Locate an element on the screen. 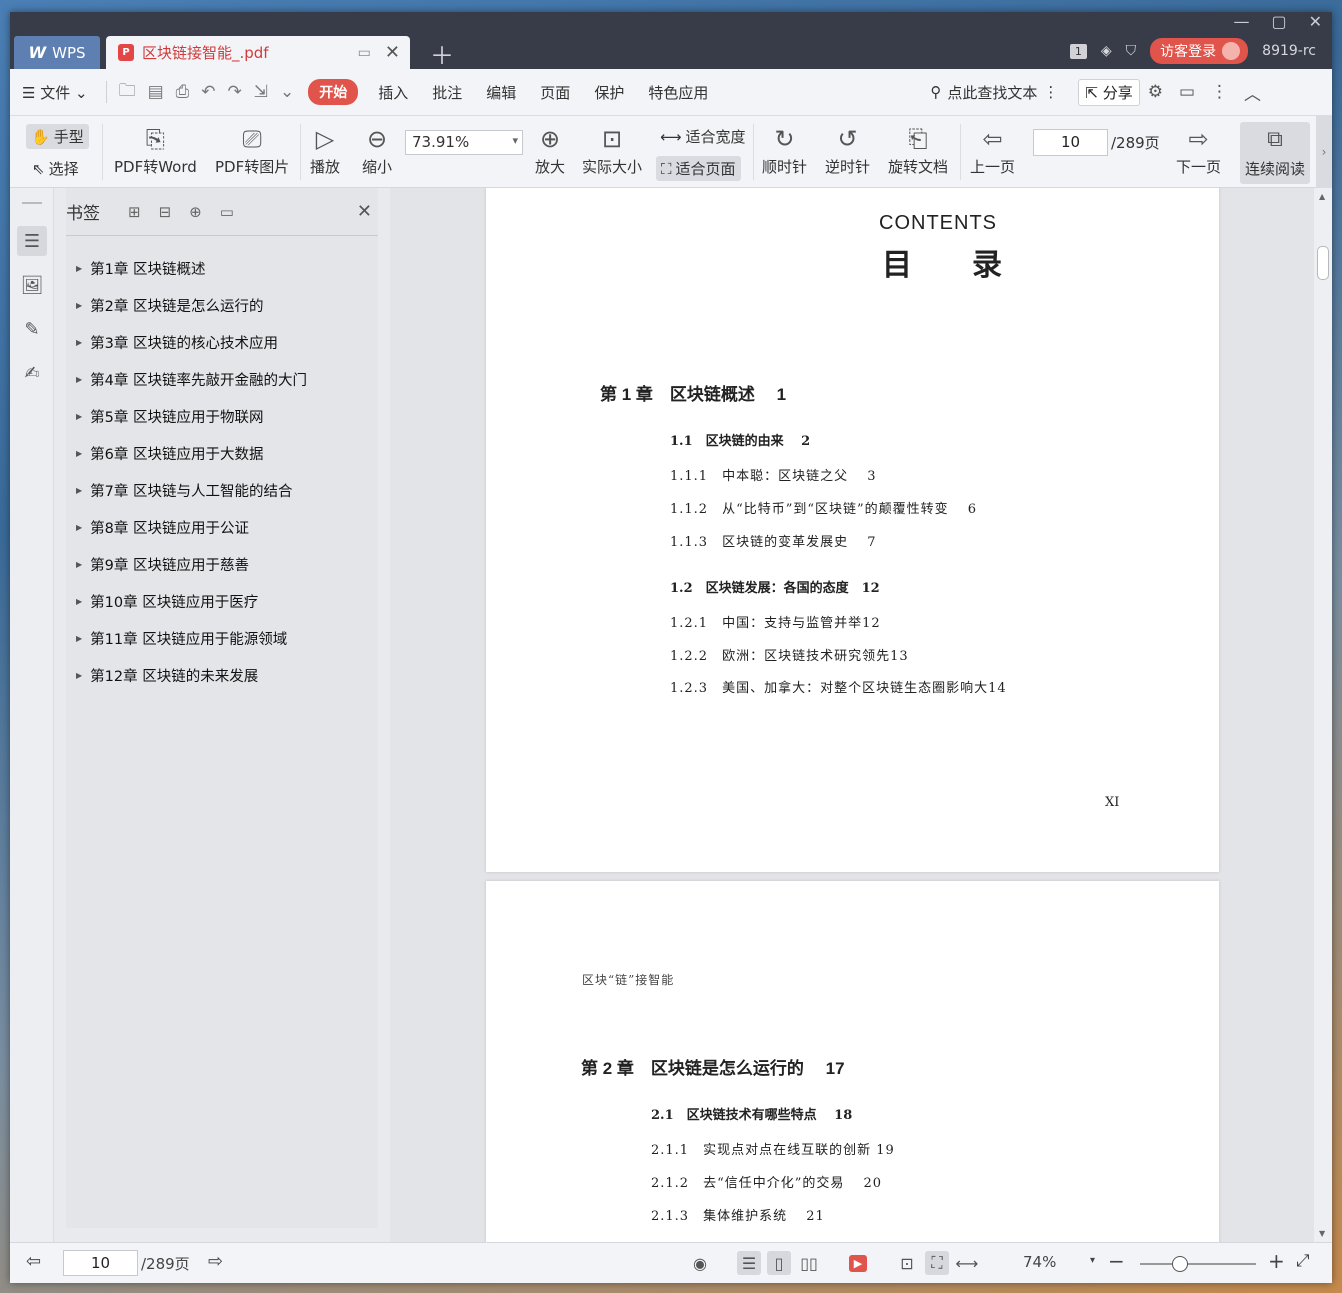  export-icon: ⇲ is located at coordinates (261, 92).